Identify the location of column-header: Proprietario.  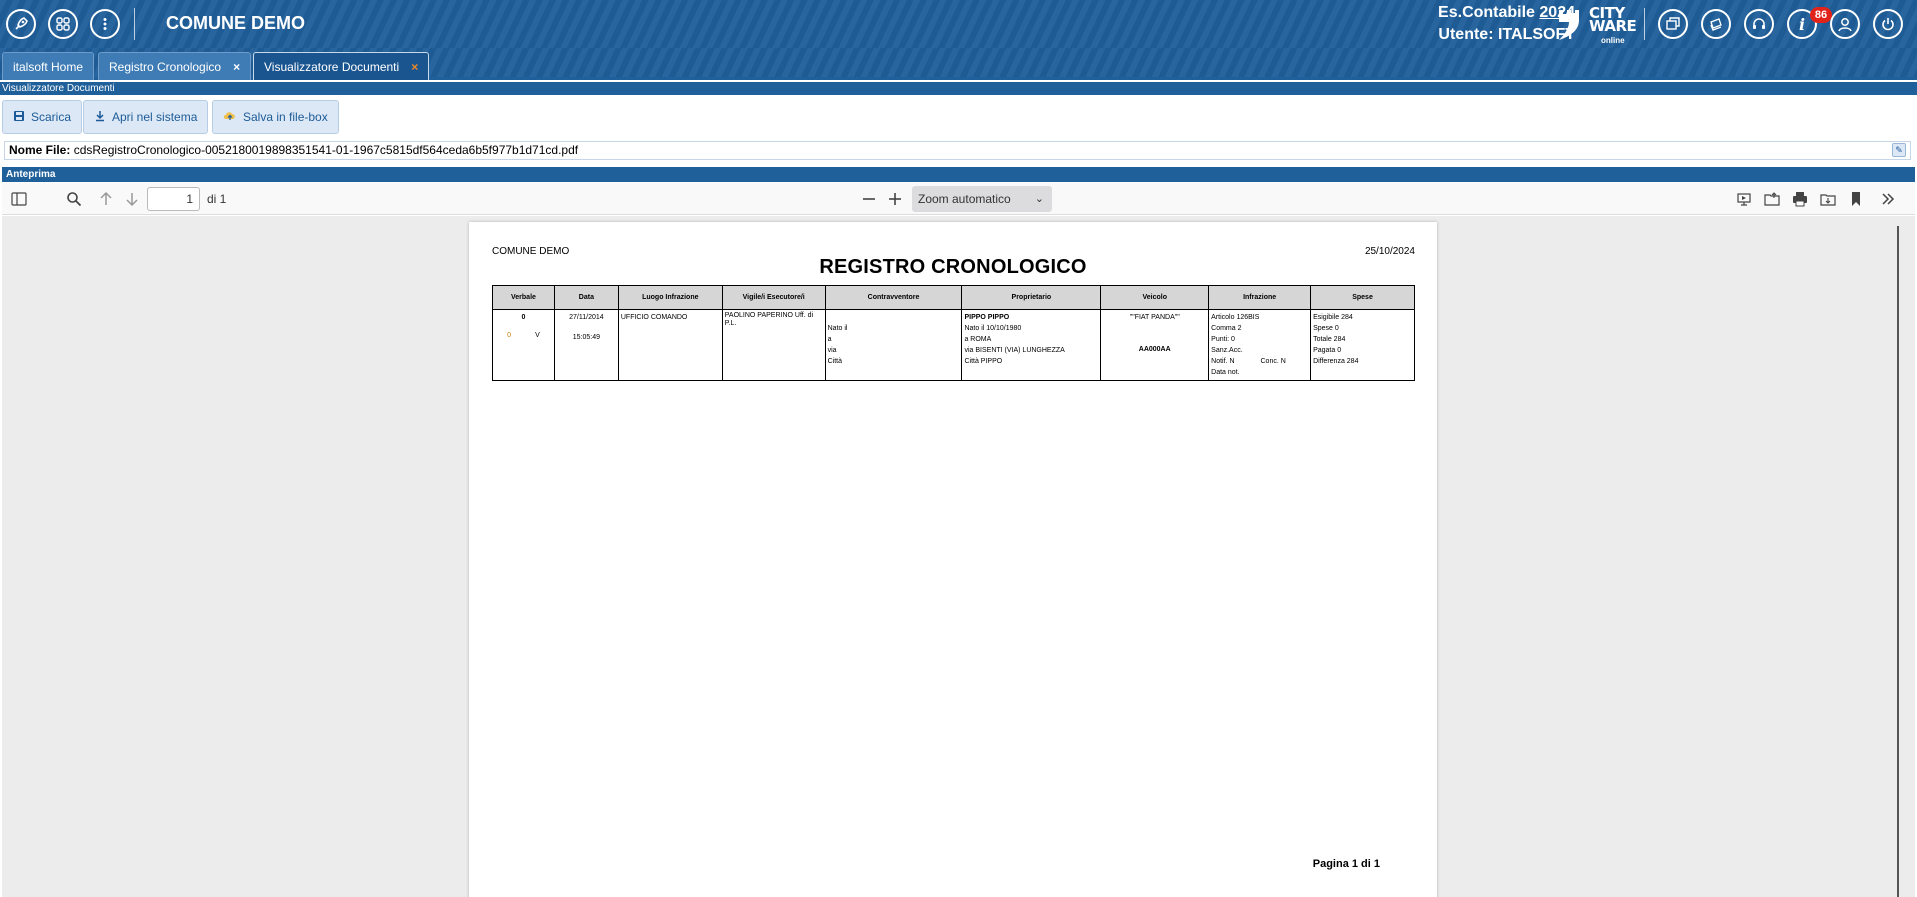
(1031, 297).